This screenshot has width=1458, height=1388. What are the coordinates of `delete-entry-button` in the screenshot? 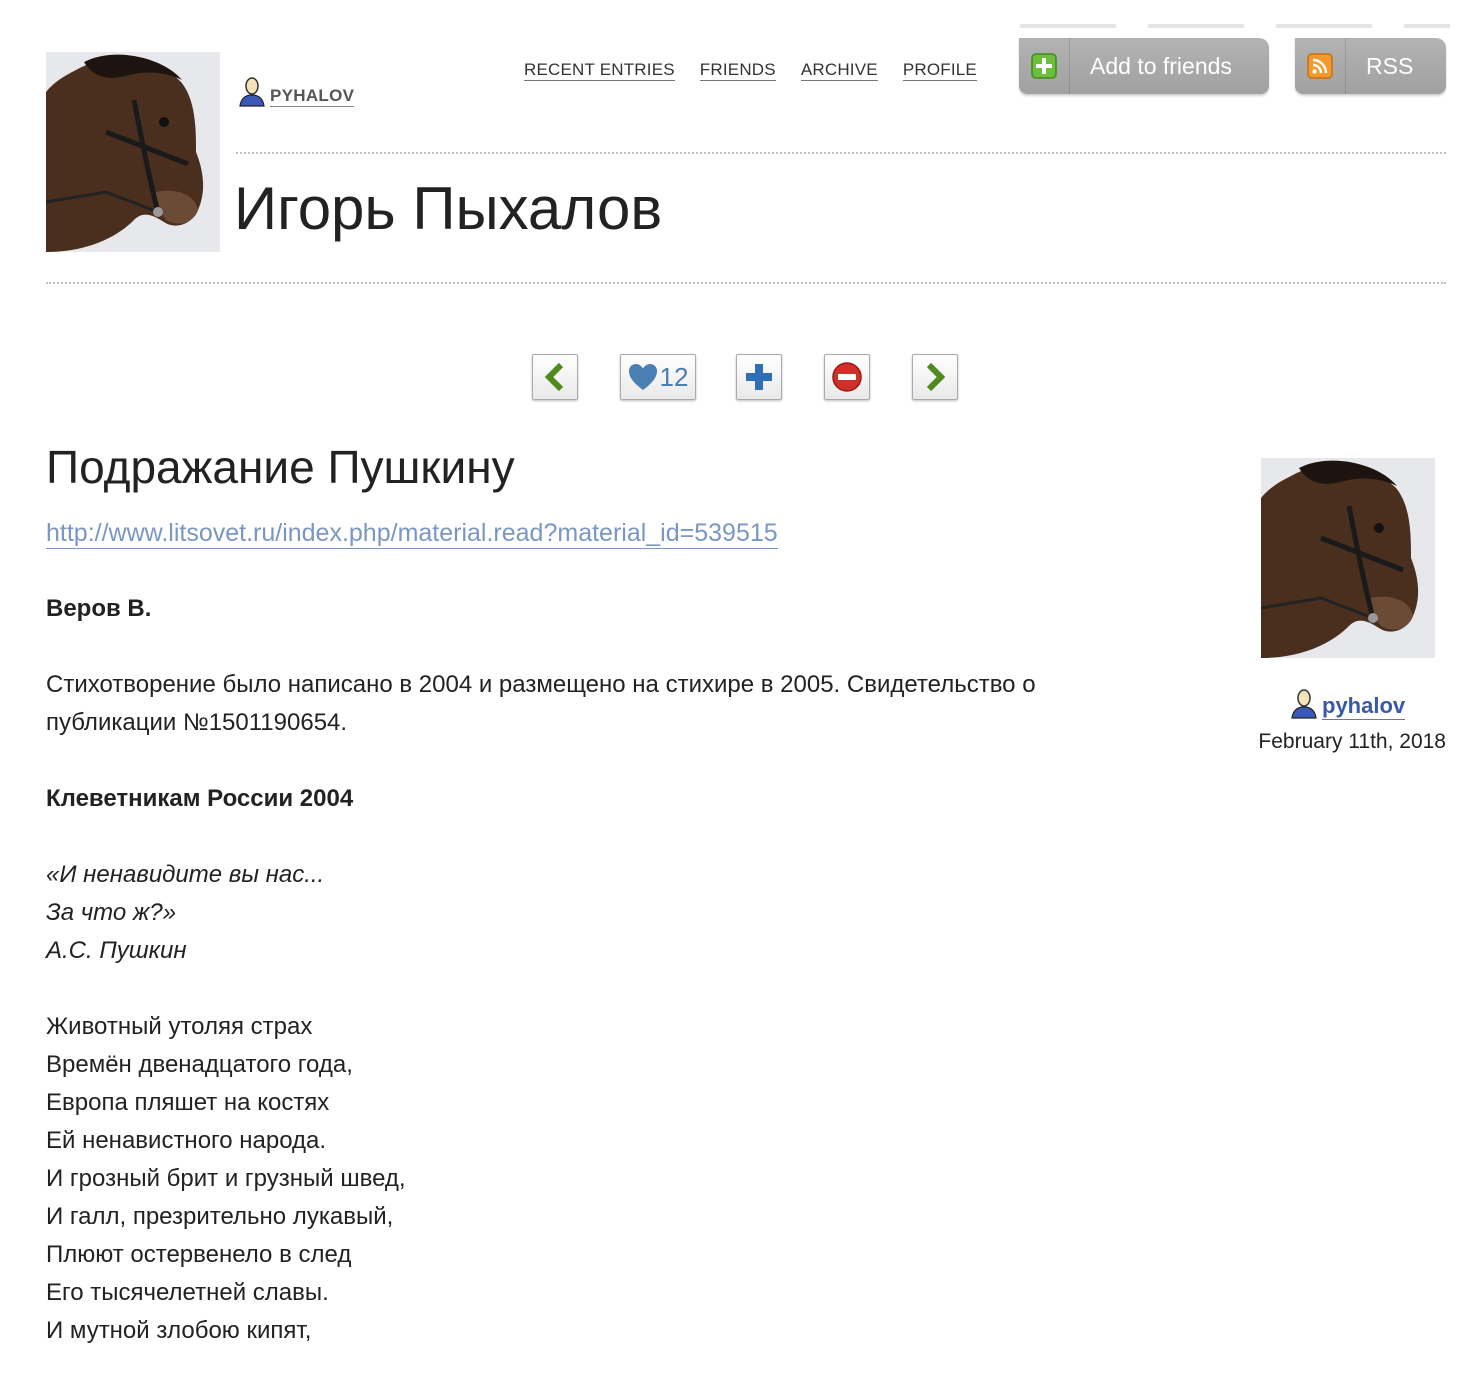 It's located at (847, 377).